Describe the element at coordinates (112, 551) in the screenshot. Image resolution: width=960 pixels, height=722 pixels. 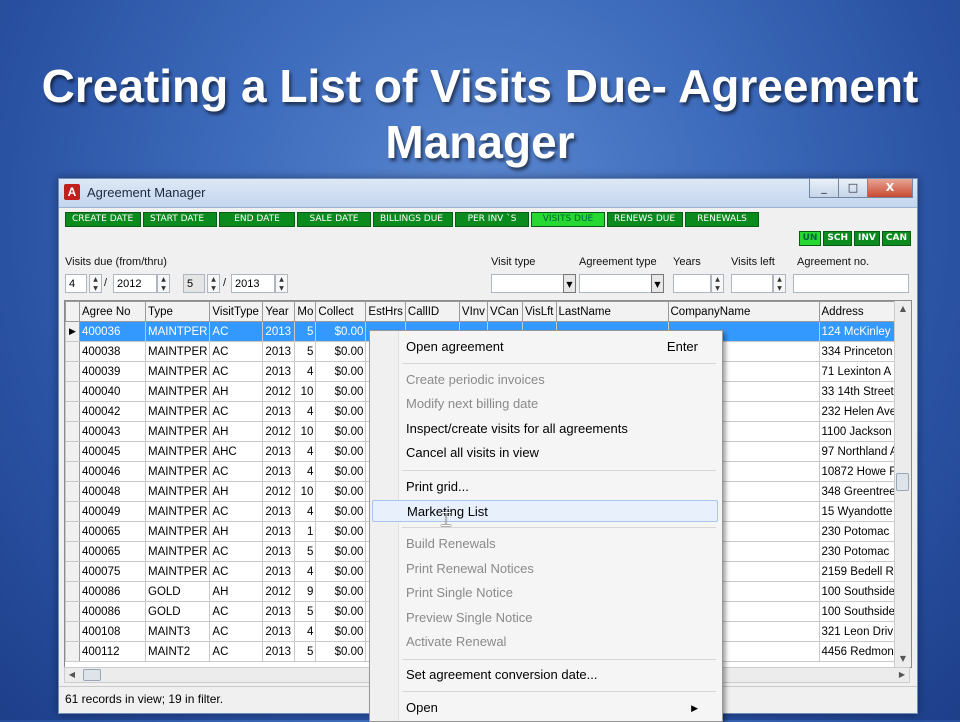
I see `cell-agree-no: 400065` at that location.